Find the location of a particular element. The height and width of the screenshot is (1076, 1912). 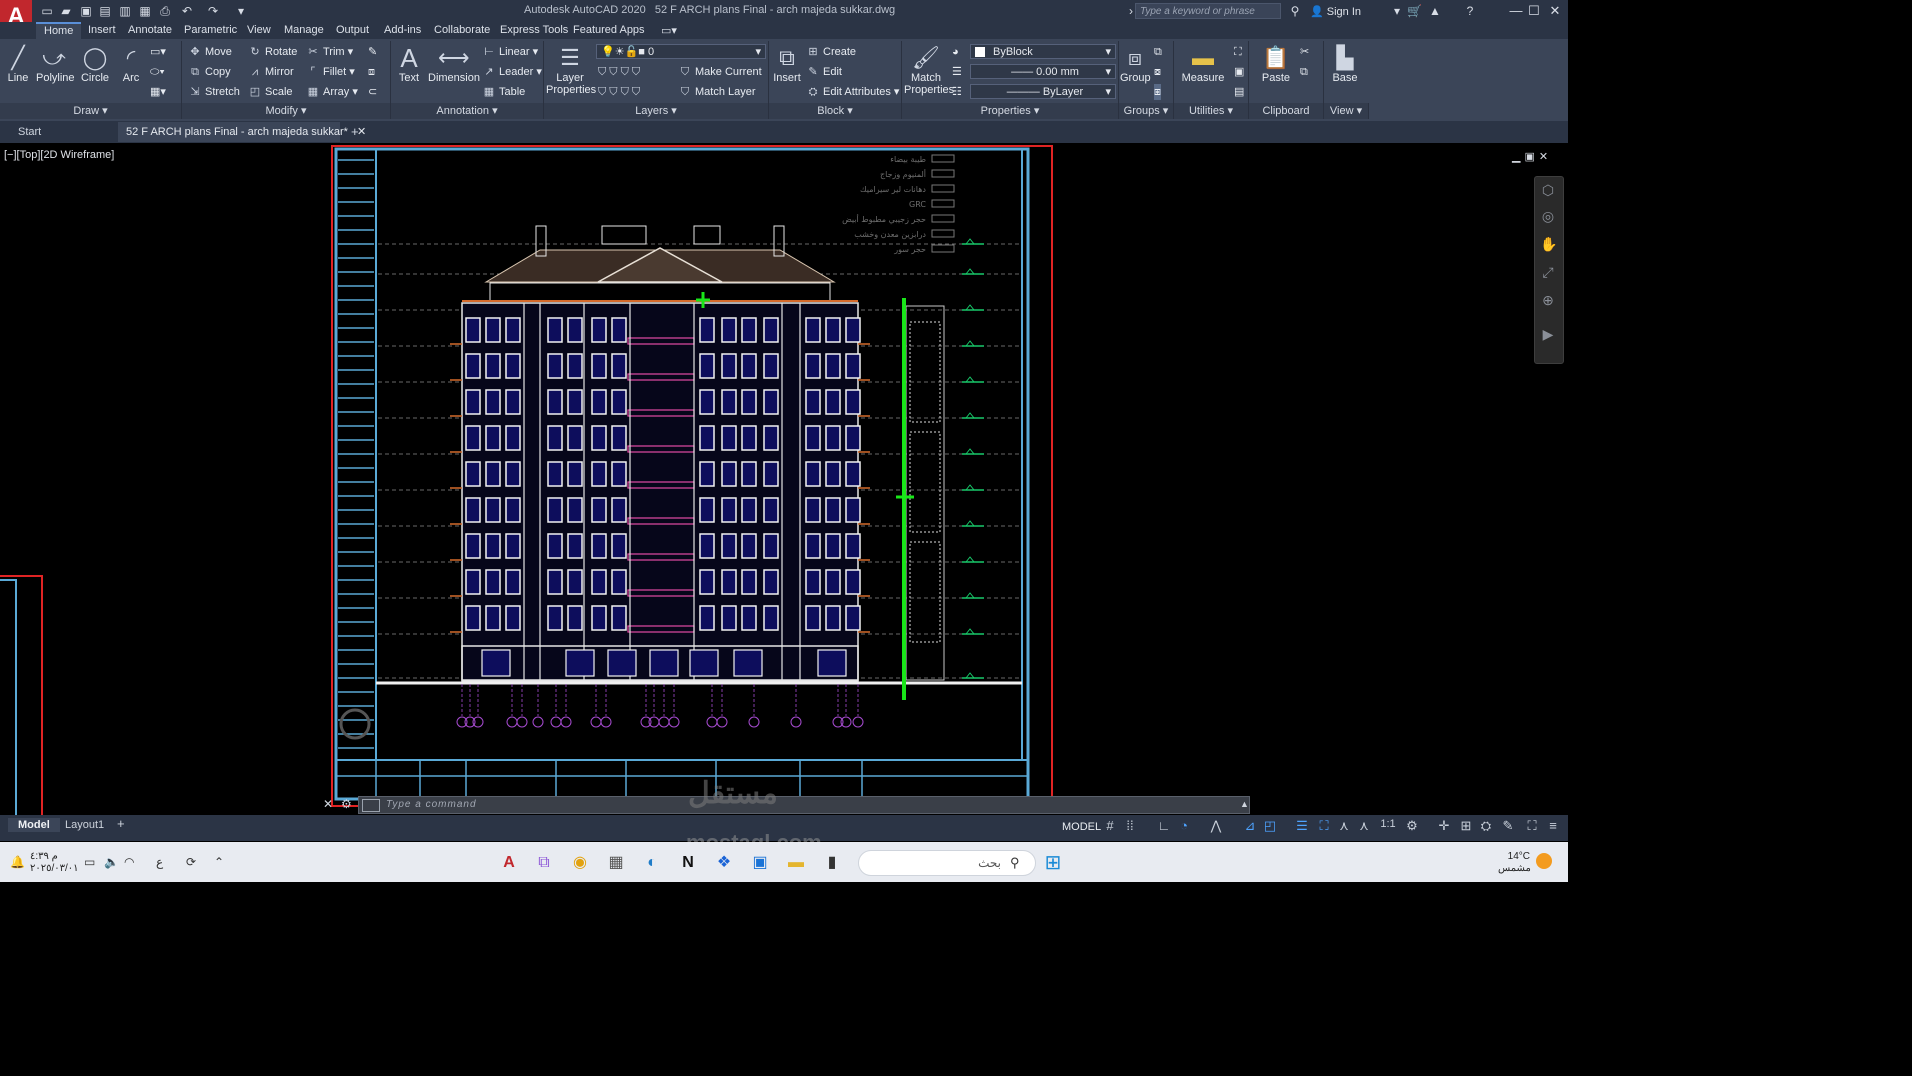

terminal-icon: ▮ is located at coordinates (832, 863).